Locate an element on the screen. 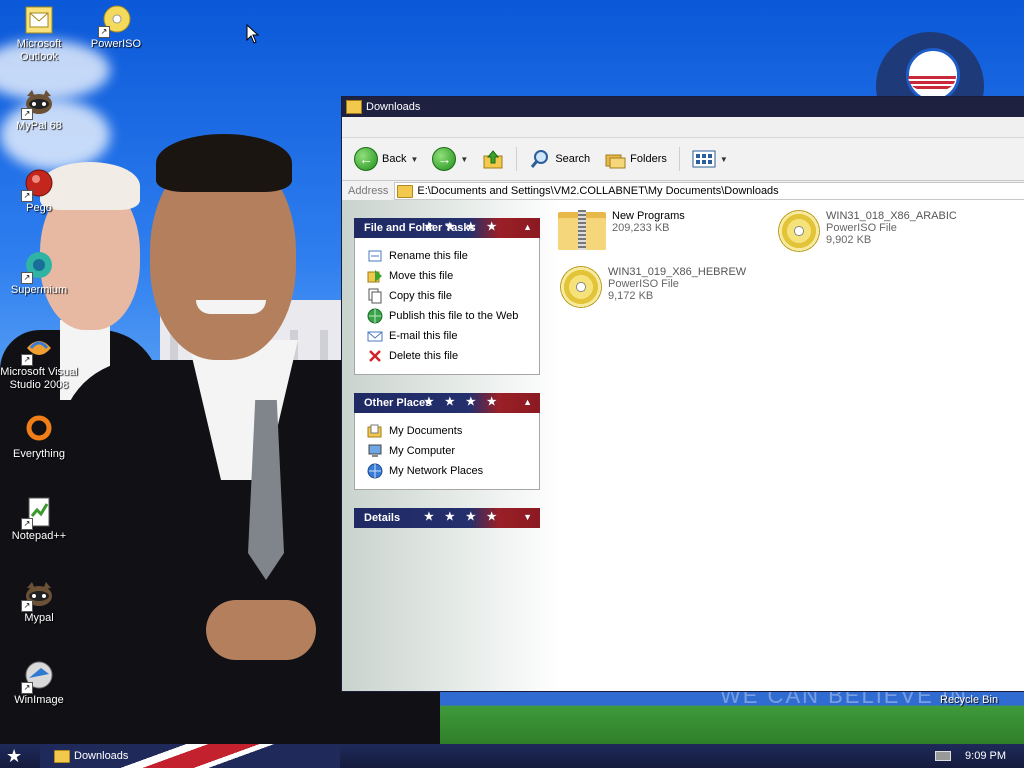 The width and height of the screenshot is (1024, 768). task-copy: Copy this file is located at coordinates (453, 296).